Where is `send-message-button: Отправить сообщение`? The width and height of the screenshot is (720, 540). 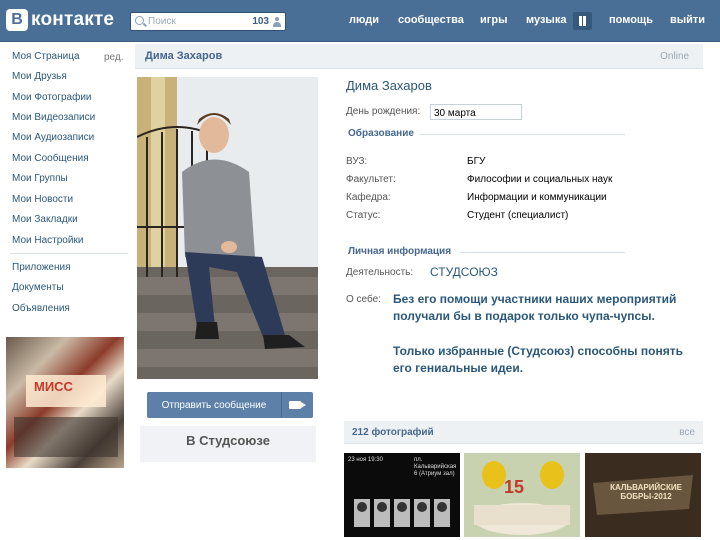 send-message-button: Отправить сообщение is located at coordinates (230, 405).